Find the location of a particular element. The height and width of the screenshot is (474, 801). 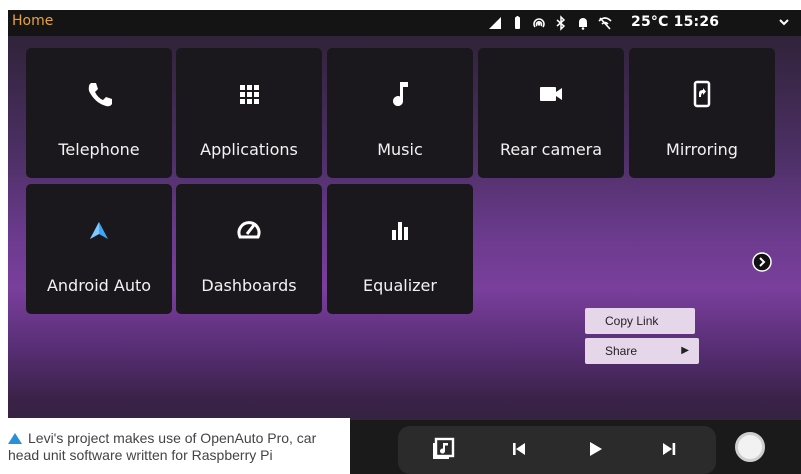

tile-music: Music is located at coordinates (400, 113).